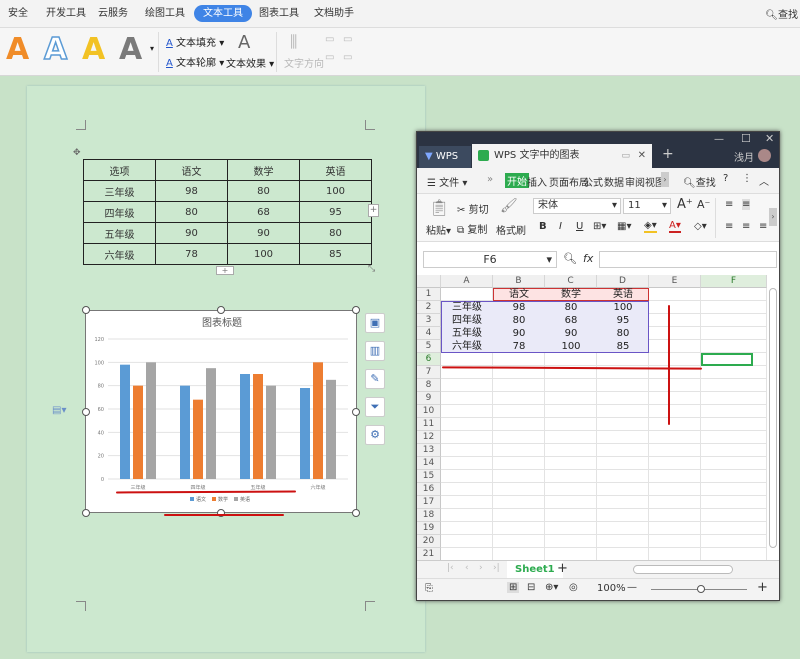 This screenshot has height=659, width=800. I want to click on horizontal-scrollbar, so click(683, 569).